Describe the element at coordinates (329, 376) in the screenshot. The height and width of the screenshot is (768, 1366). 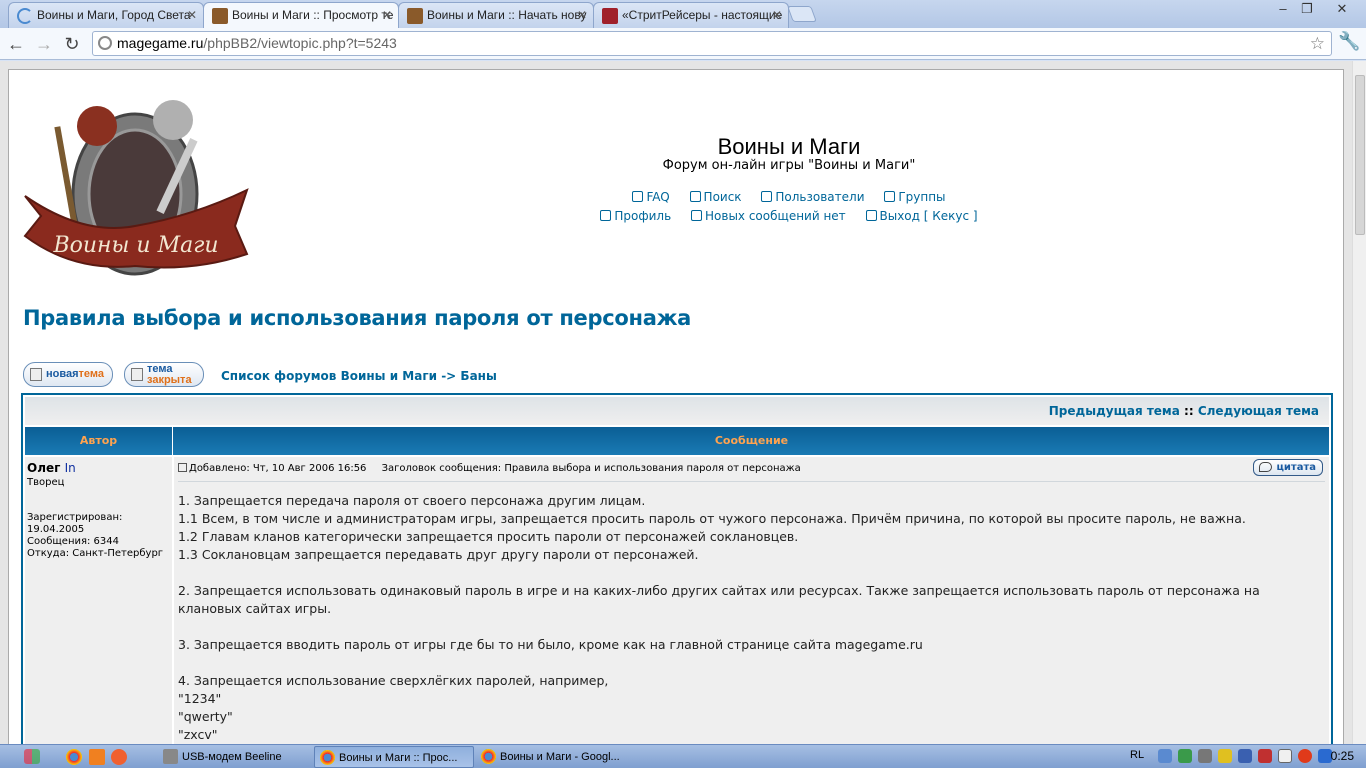
I see `breadcrumb-forum-link: Список форумов Воины и Маги` at that location.